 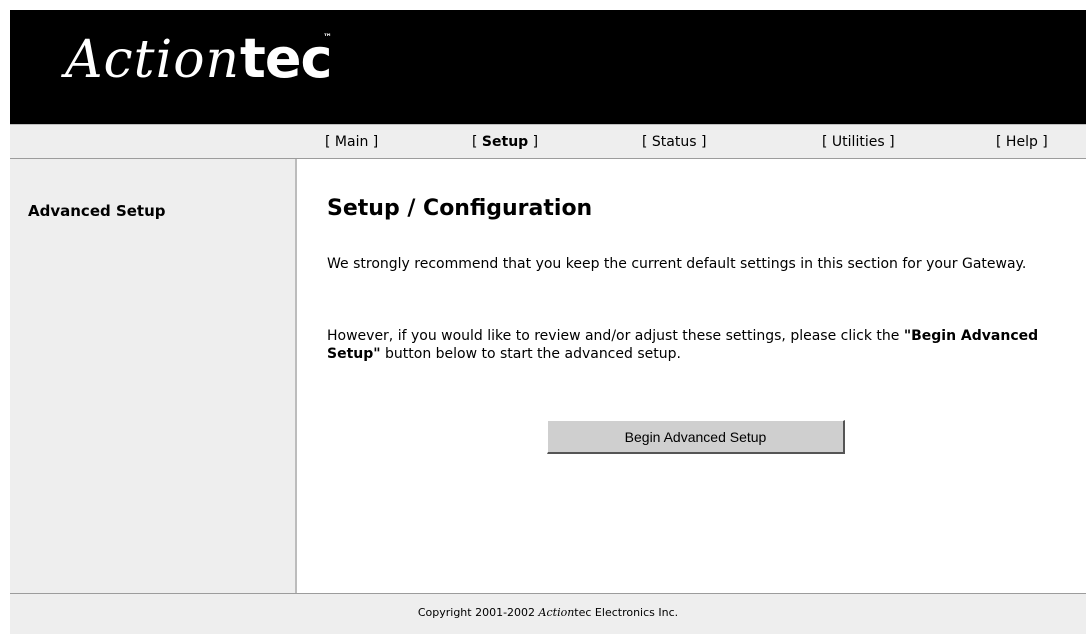 I want to click on nav-utilities: [ Utilities ], so click(x=858, y=142).